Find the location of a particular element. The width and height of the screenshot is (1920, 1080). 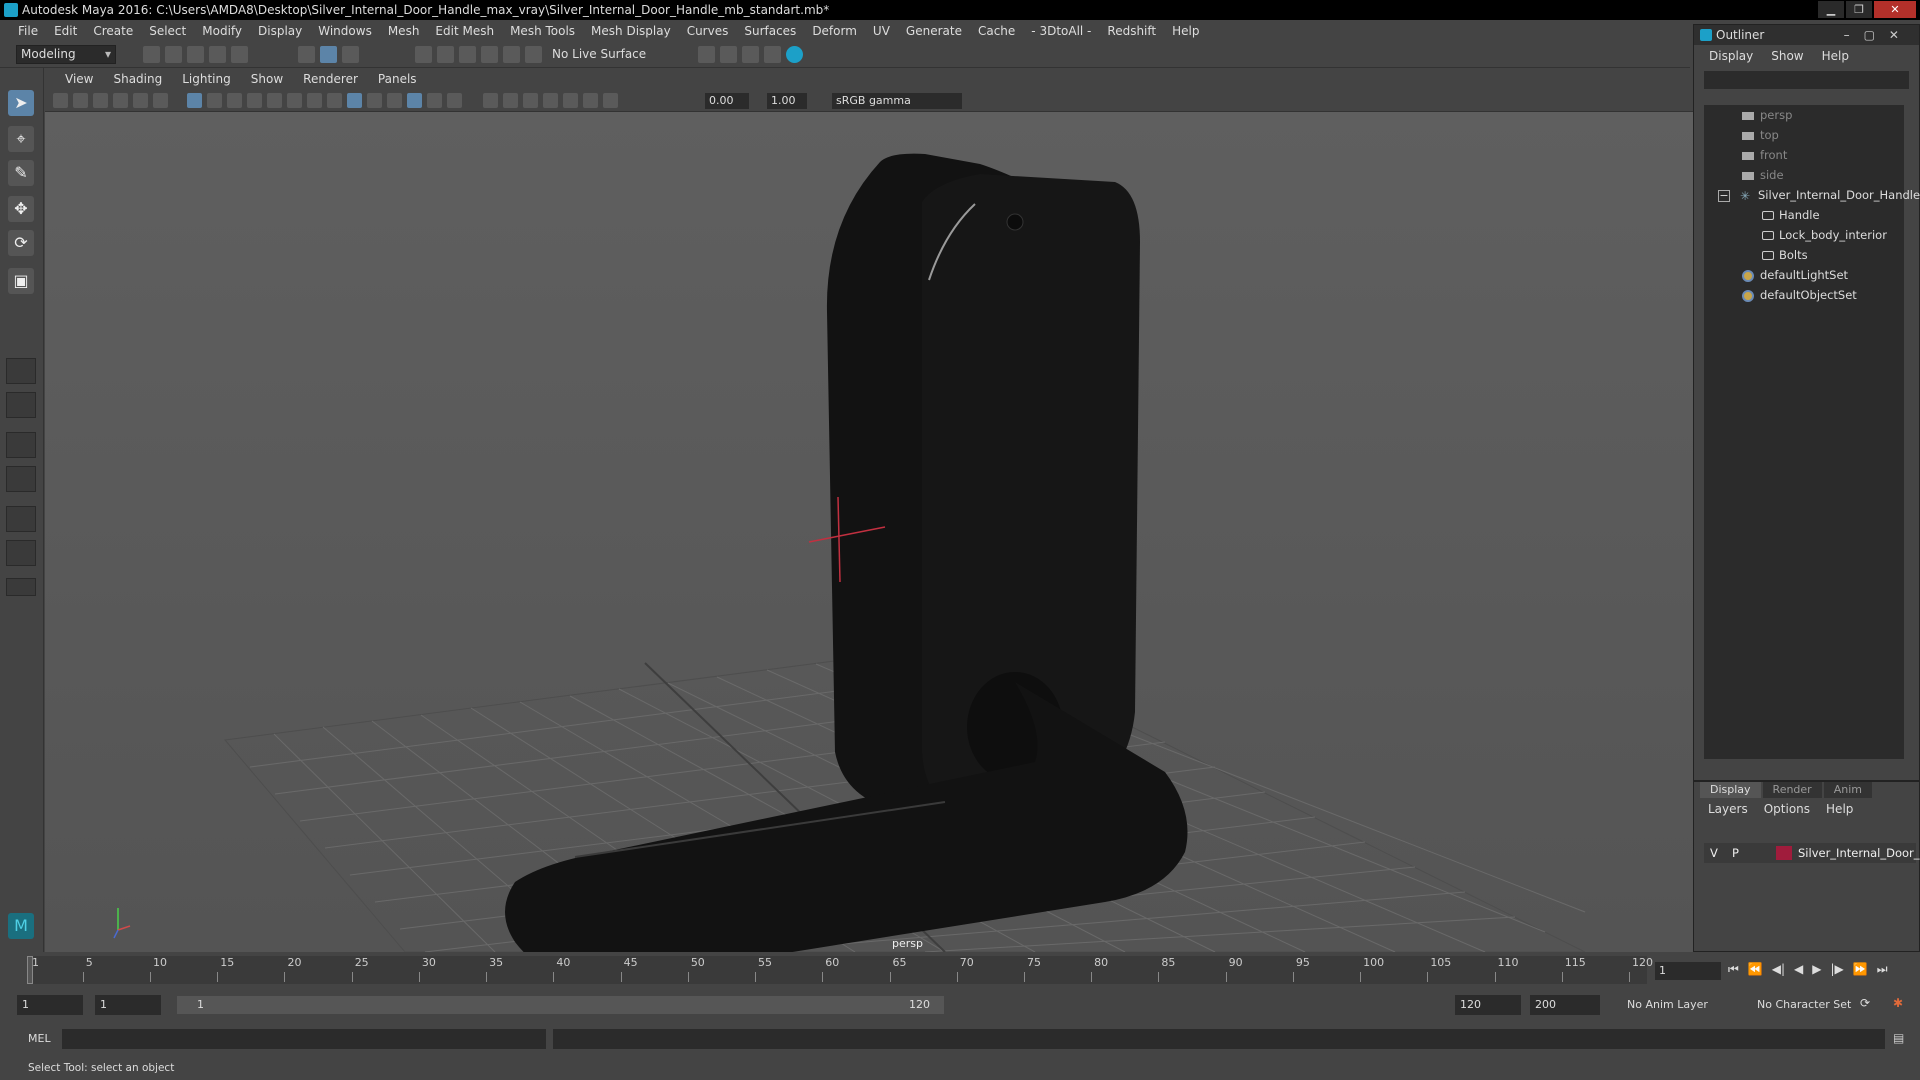

select-object-icon is located at coordinates (328, 54).